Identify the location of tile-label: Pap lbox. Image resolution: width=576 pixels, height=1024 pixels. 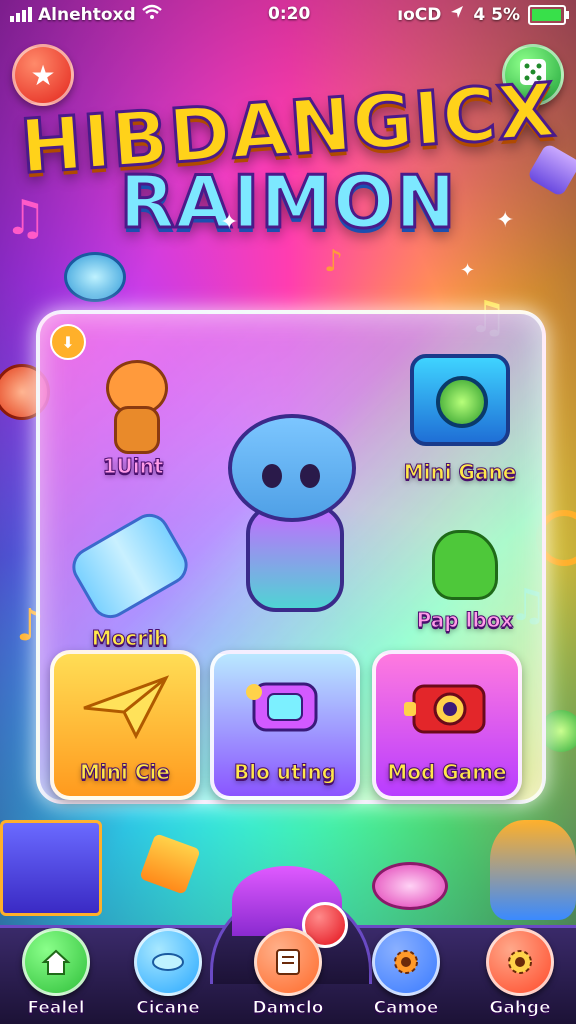
(465, 620).